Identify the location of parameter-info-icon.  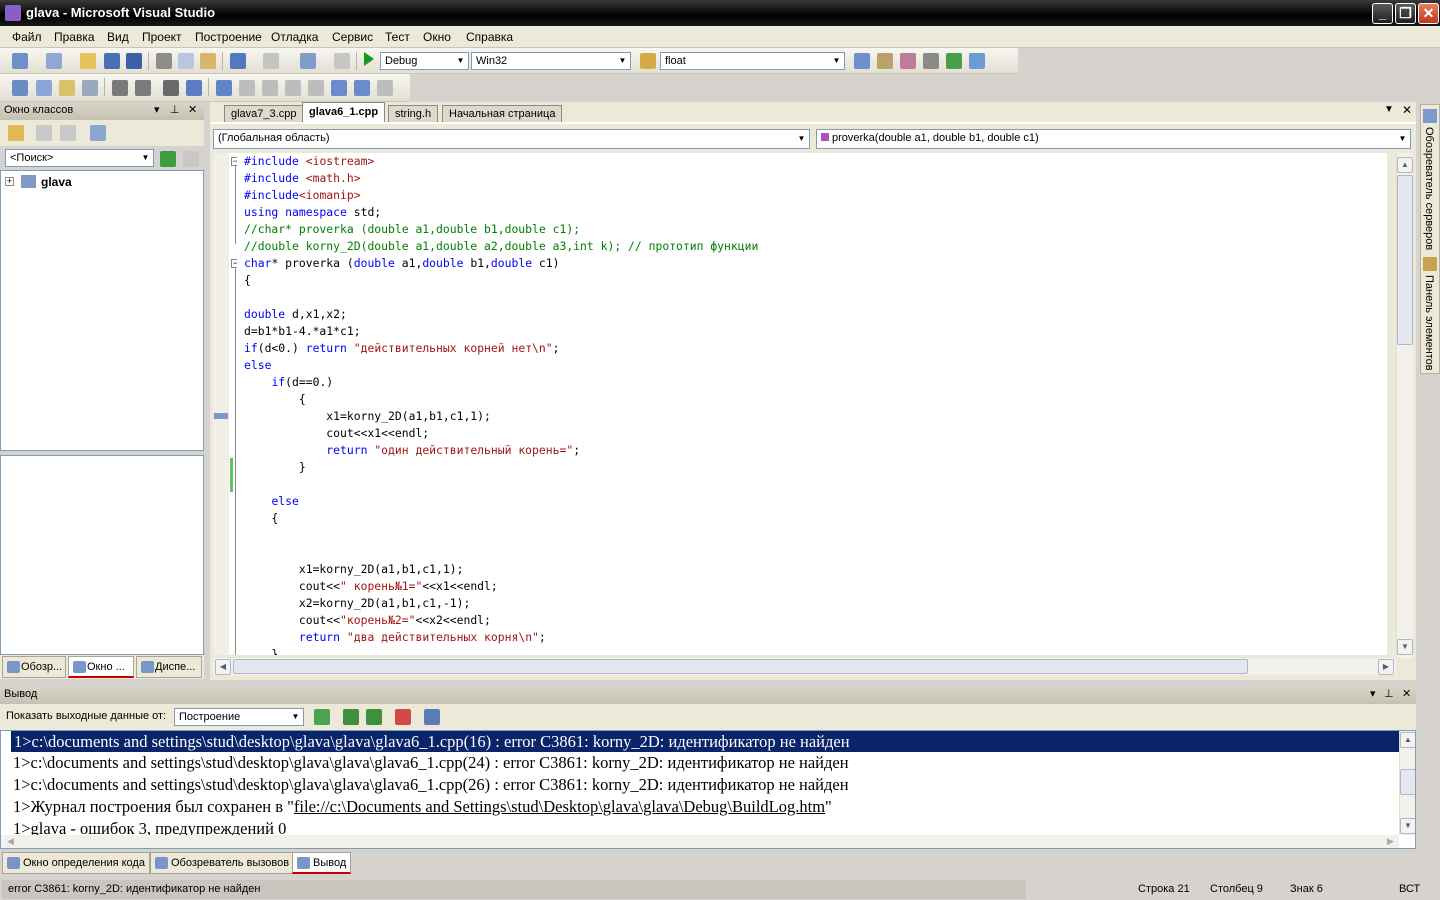
(44, 88).